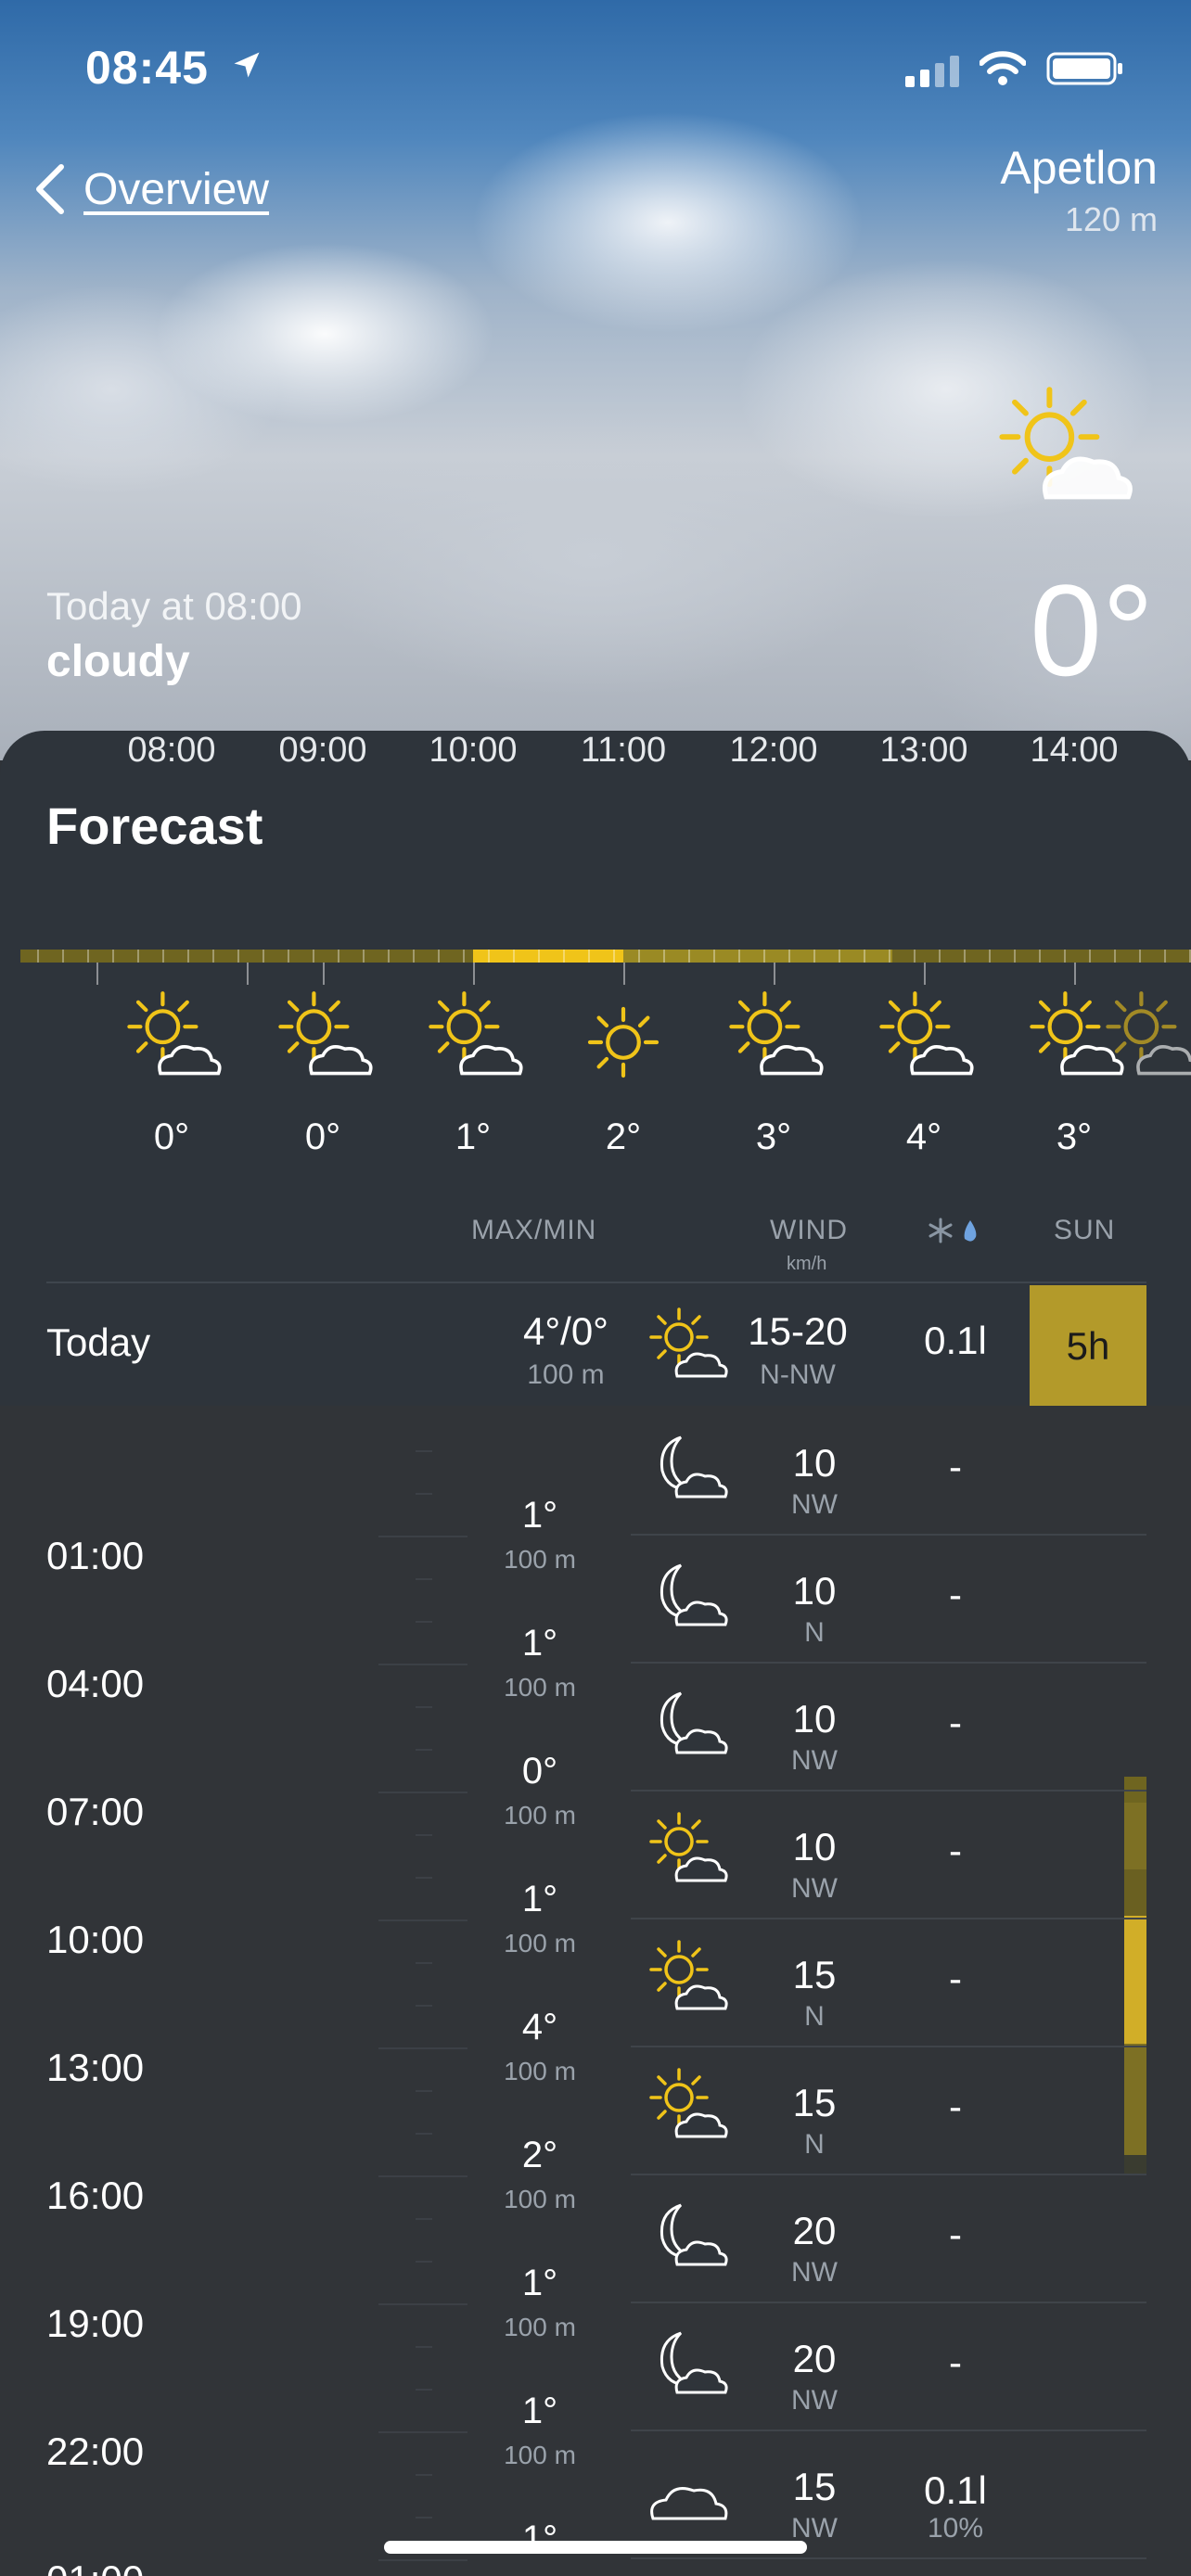  I want to click on snow-rain-icon, so click(952, 1230).